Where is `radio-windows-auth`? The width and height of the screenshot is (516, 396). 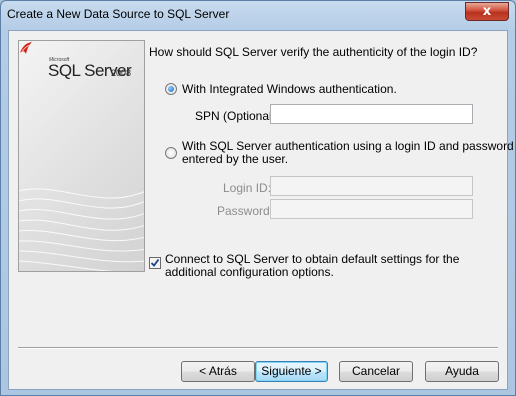
radio-windows-auth is located at coordinates (171, 89).